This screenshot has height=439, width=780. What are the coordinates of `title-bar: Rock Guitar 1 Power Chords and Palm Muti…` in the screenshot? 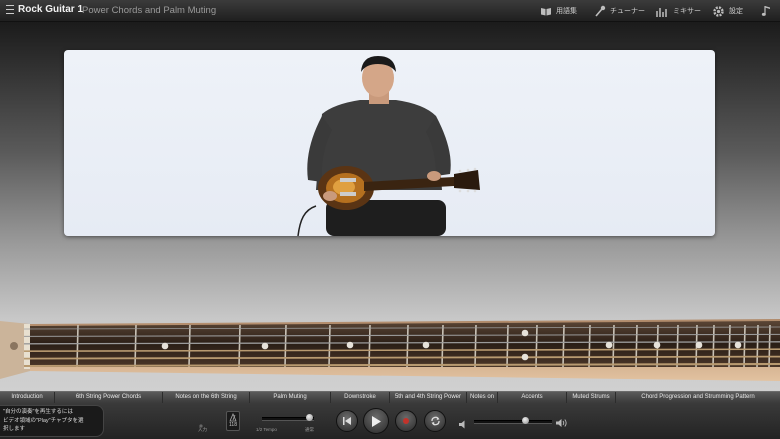 It's located at (390, 11).